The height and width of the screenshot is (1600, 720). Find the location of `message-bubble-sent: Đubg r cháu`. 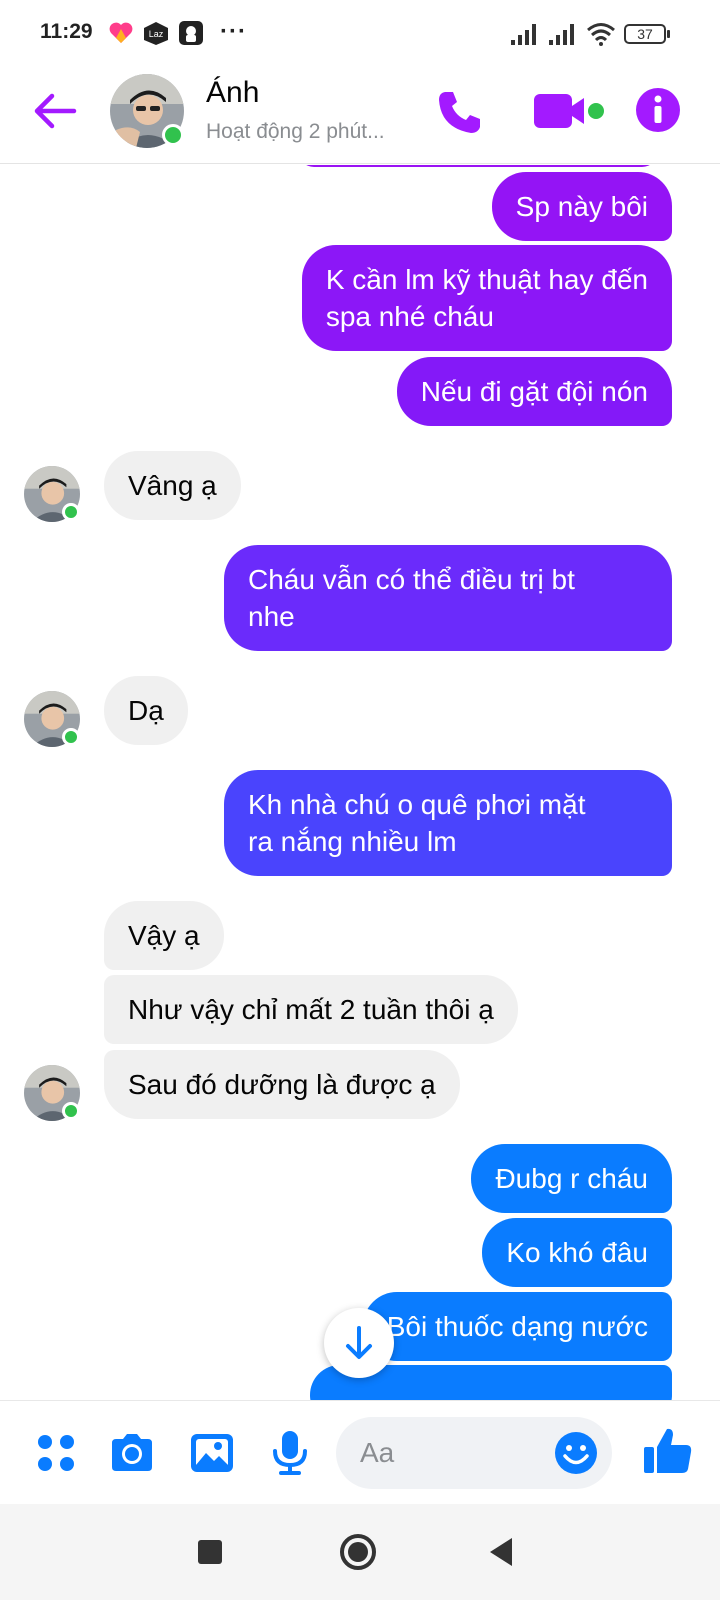

message-bubble-sent: Đubg r cháu is located at coordinates (571, 1178).